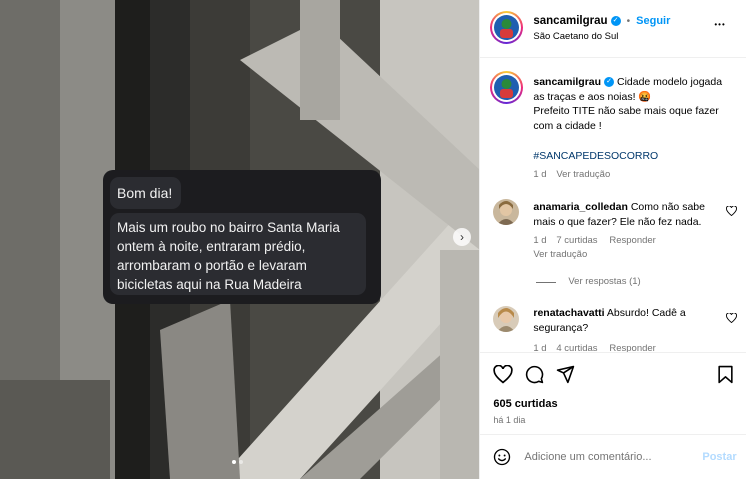  Describe the element at coordinates (719, 457) in the screenshot. I see `post-comment-button: Postar` at that location.